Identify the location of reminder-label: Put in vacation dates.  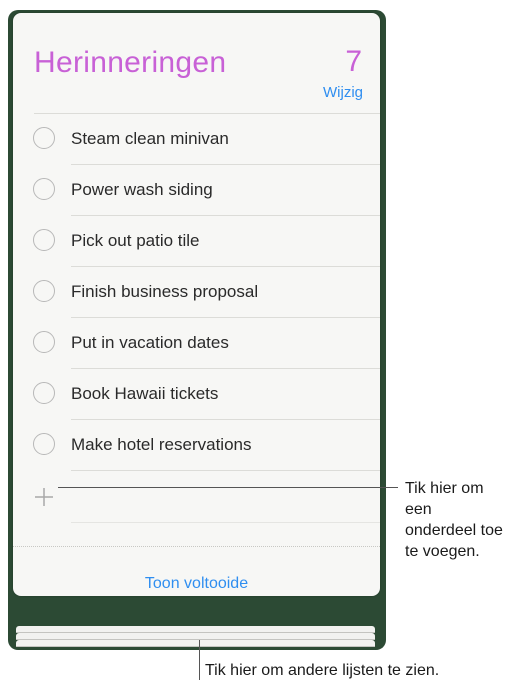
(150, 342).